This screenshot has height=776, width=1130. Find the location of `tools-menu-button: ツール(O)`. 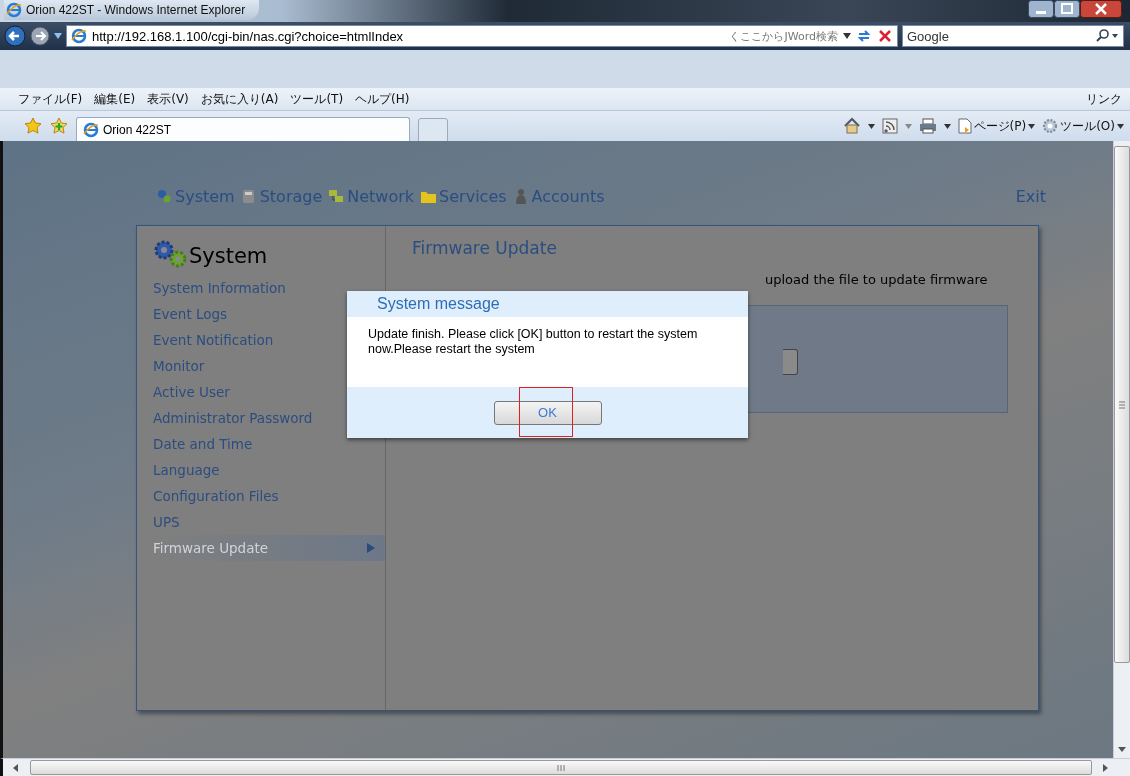

tools-menu-button: ツール(O) is located at coordinates (1083, 126).